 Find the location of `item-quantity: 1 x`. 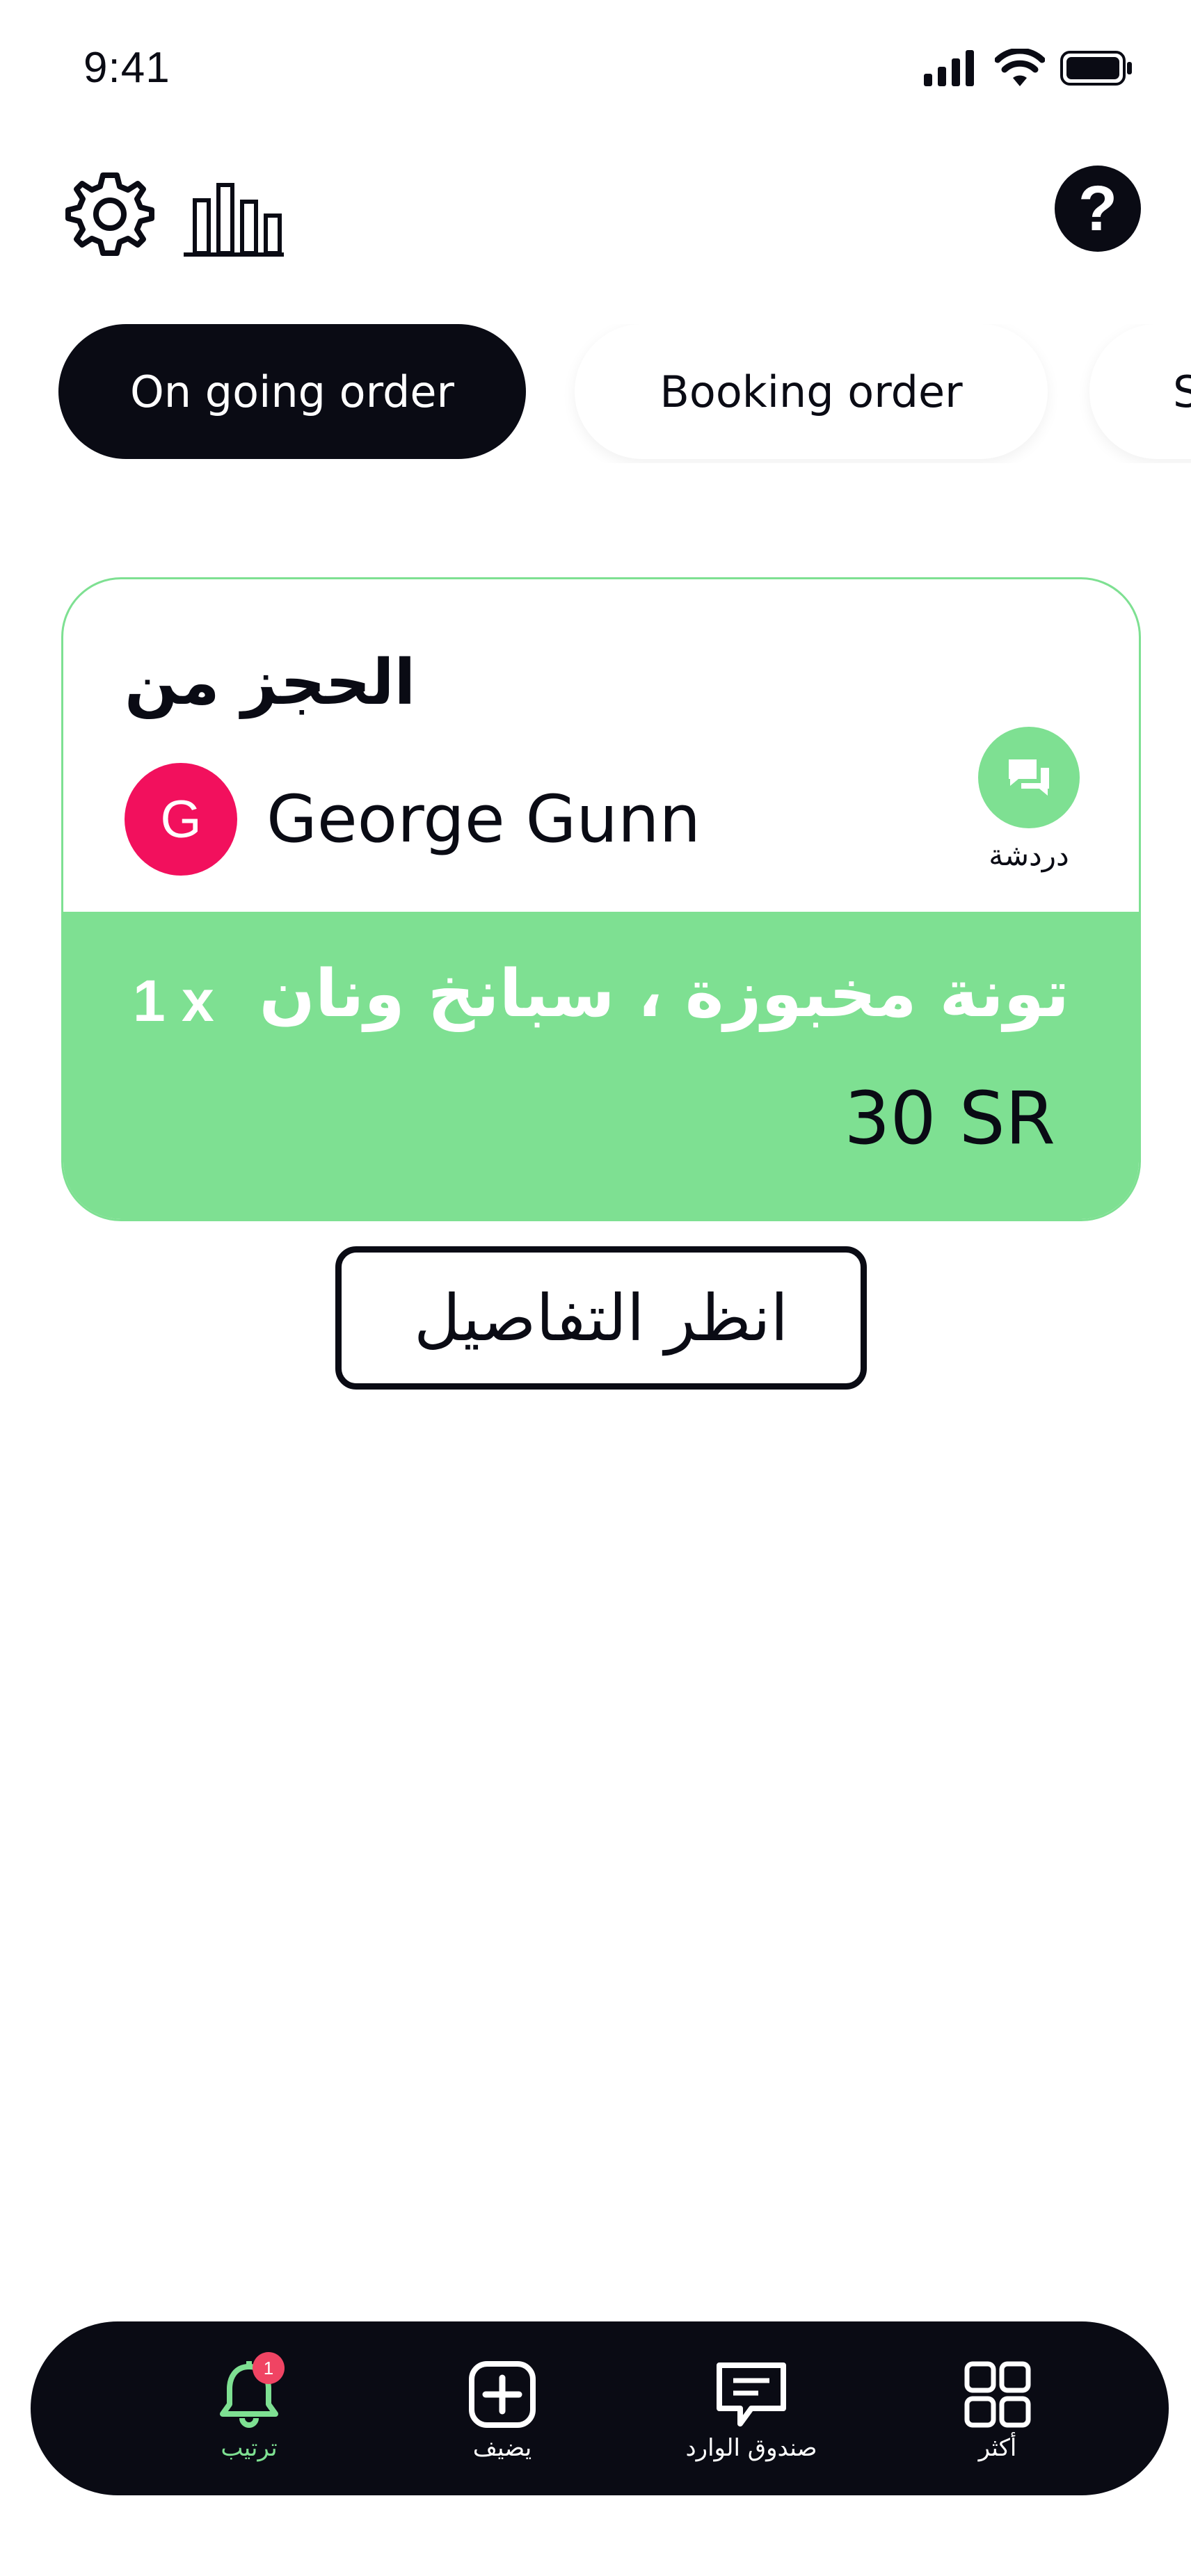

item-quantity: 1 x is located at coordinates (174, 1000).